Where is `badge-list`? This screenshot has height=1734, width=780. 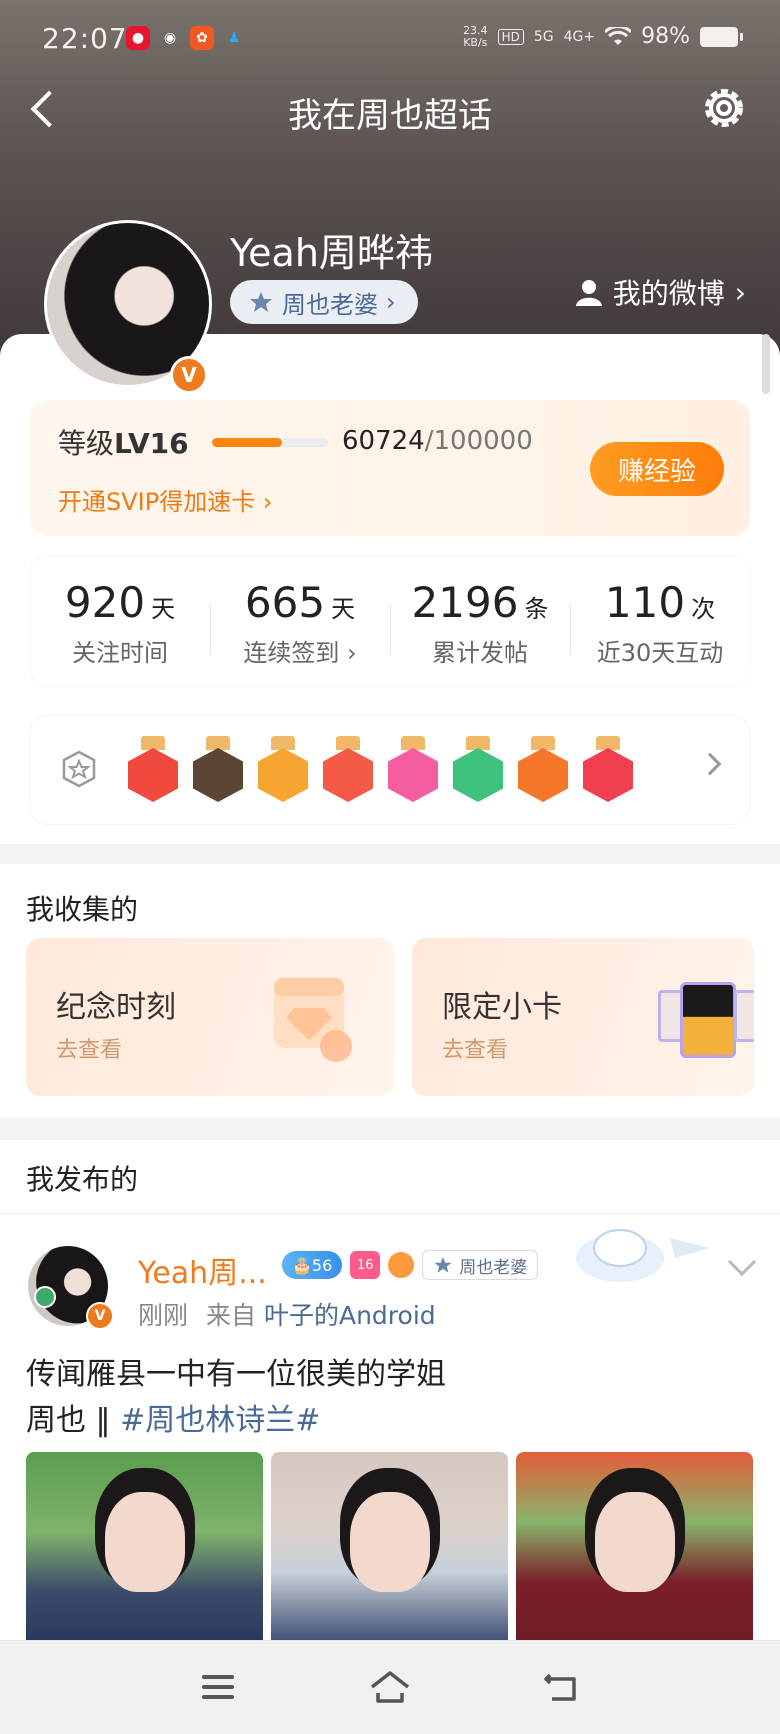
badge-list is located at coordinates (406, 772).